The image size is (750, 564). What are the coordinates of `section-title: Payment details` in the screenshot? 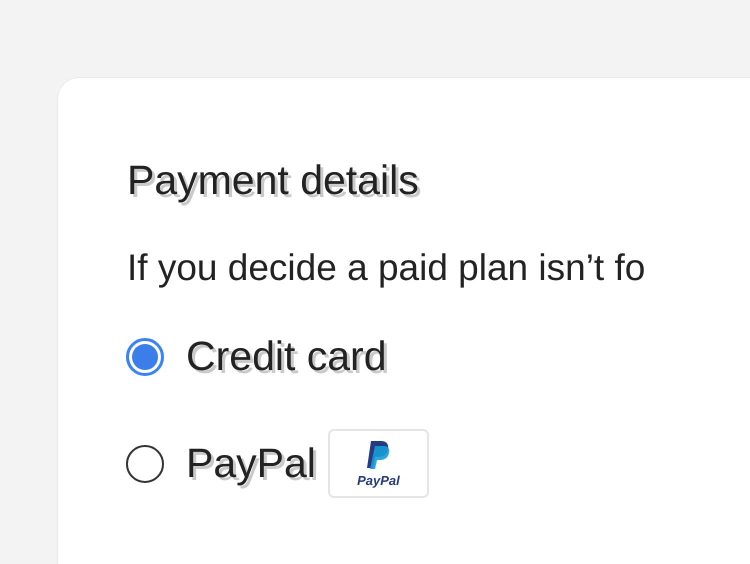 It's located at (273, 180).